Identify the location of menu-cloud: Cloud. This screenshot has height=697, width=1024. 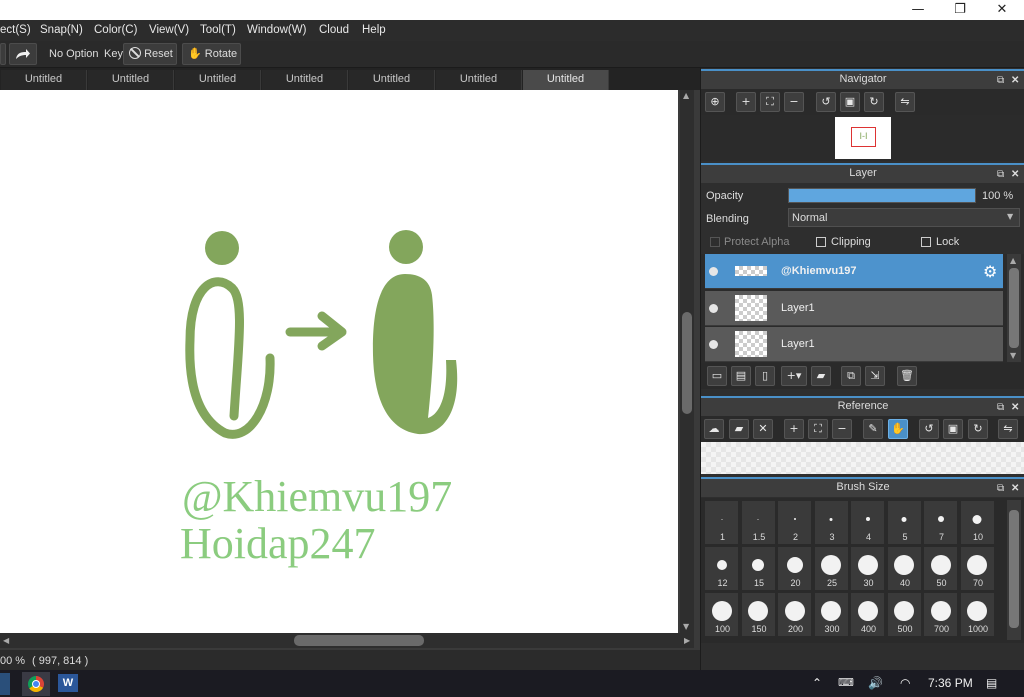
(334, 30).